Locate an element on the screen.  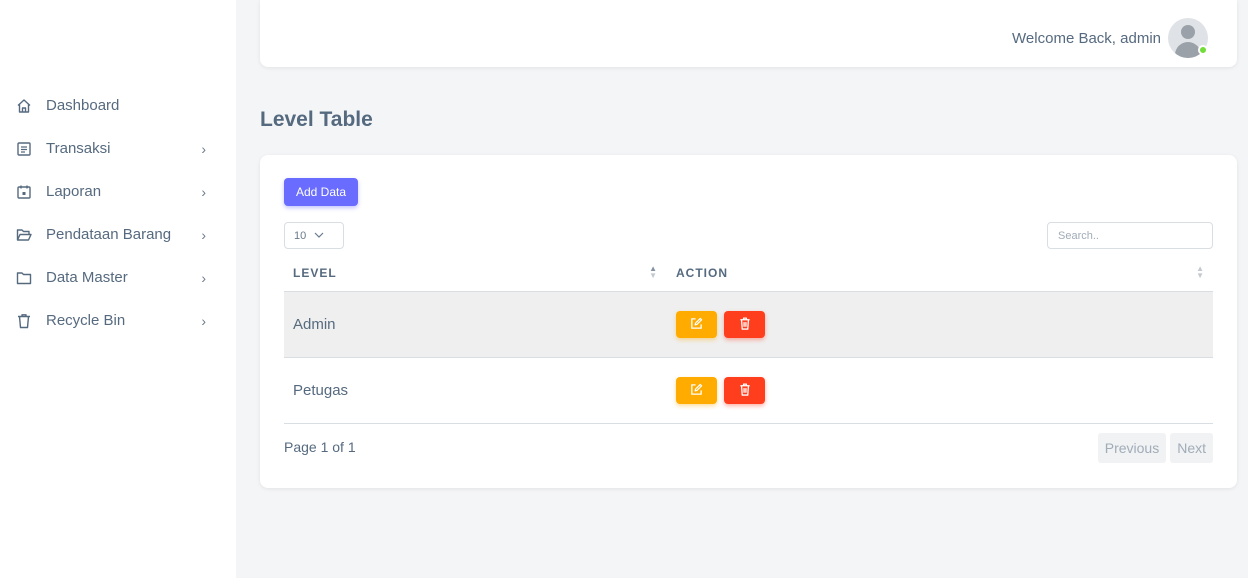
sidebar-item-recycle-bin: Recycle Bin › is located at coordinates (118, 320).